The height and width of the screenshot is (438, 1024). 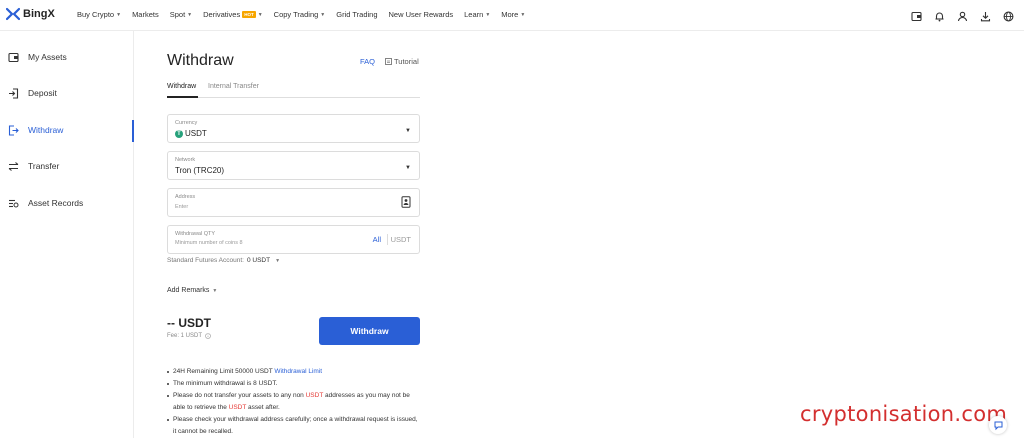 I want to click on tutorial-link: Tutorial, so click(x=402, y=61).